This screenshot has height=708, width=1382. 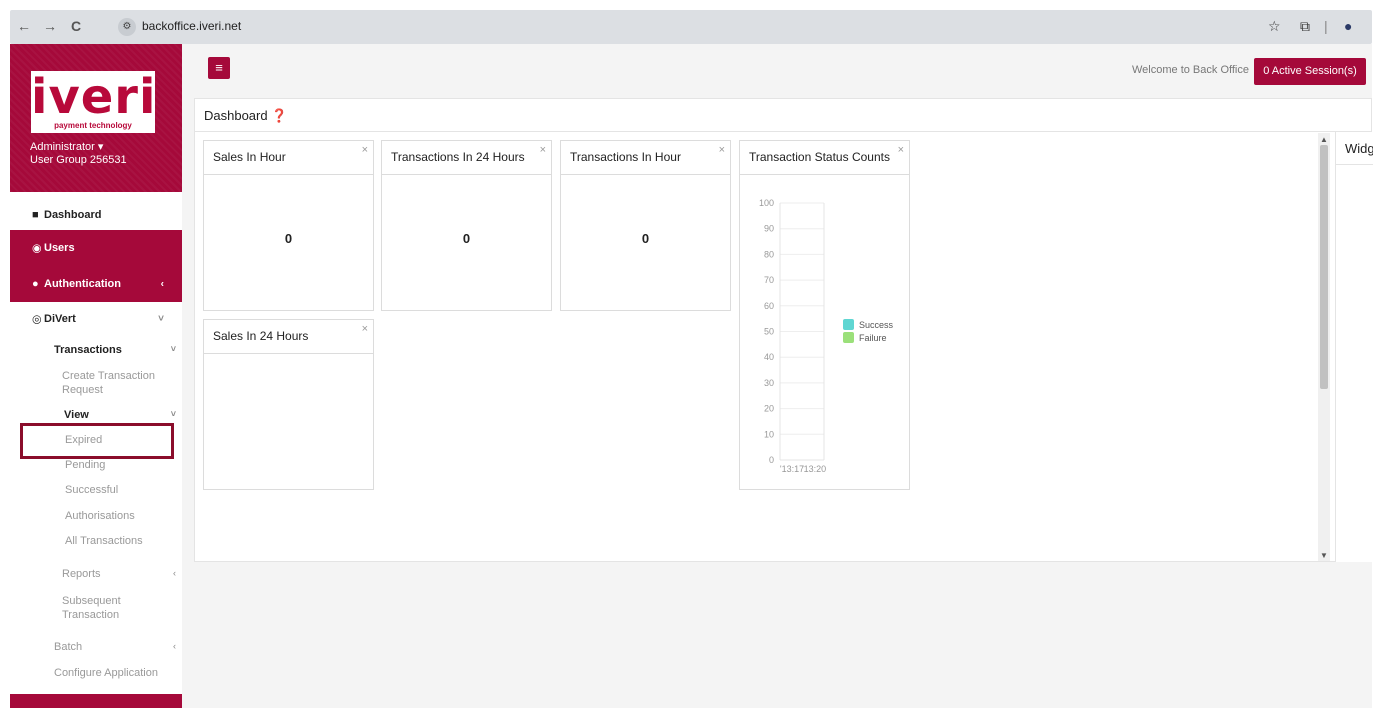 I want to click on y-tick-label: 30, so click(x=769, y=383).